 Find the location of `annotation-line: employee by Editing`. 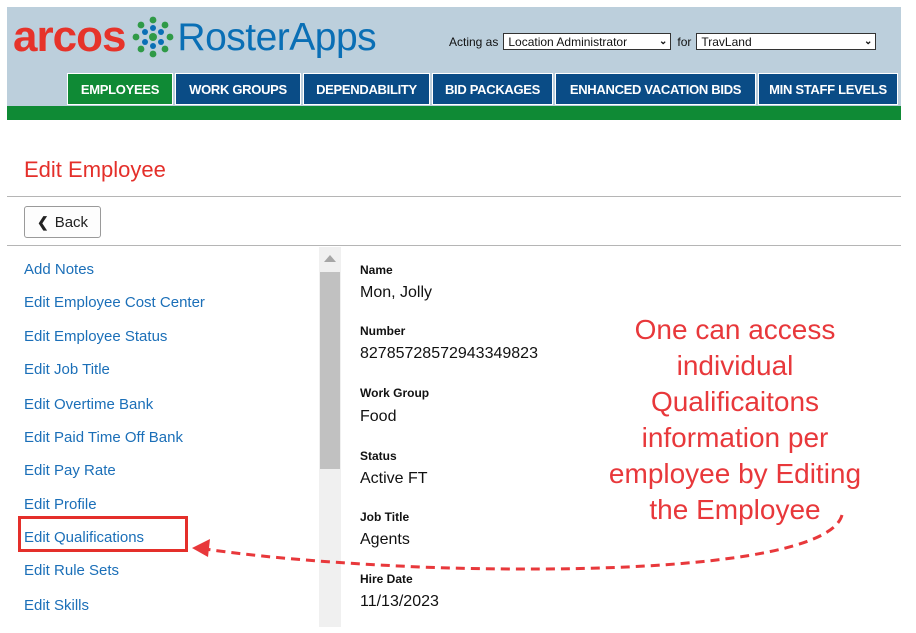

annotation-line: employee by Editing is located at coordinates (735, 473).